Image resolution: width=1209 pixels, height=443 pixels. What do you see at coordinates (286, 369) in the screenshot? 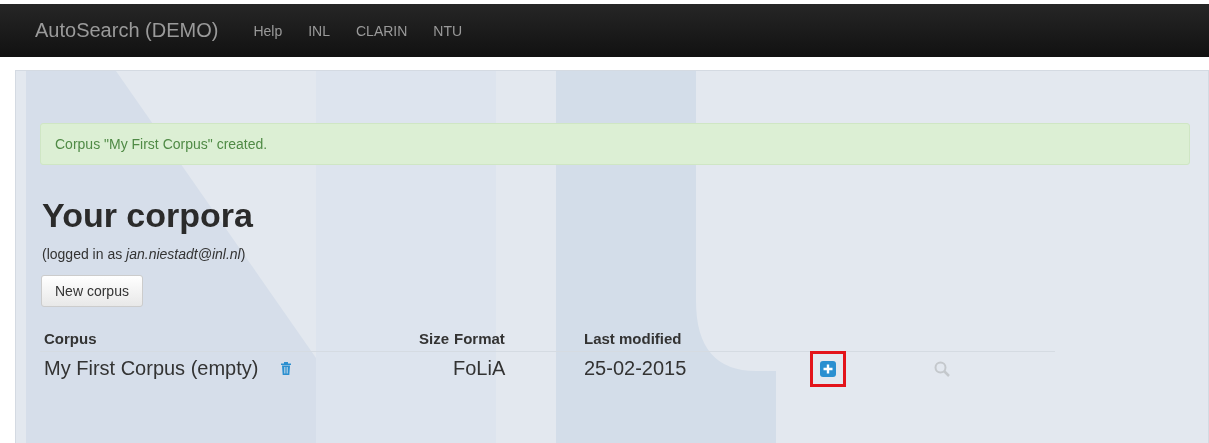
I see `trash-icon` at bounding box center [286, 369].